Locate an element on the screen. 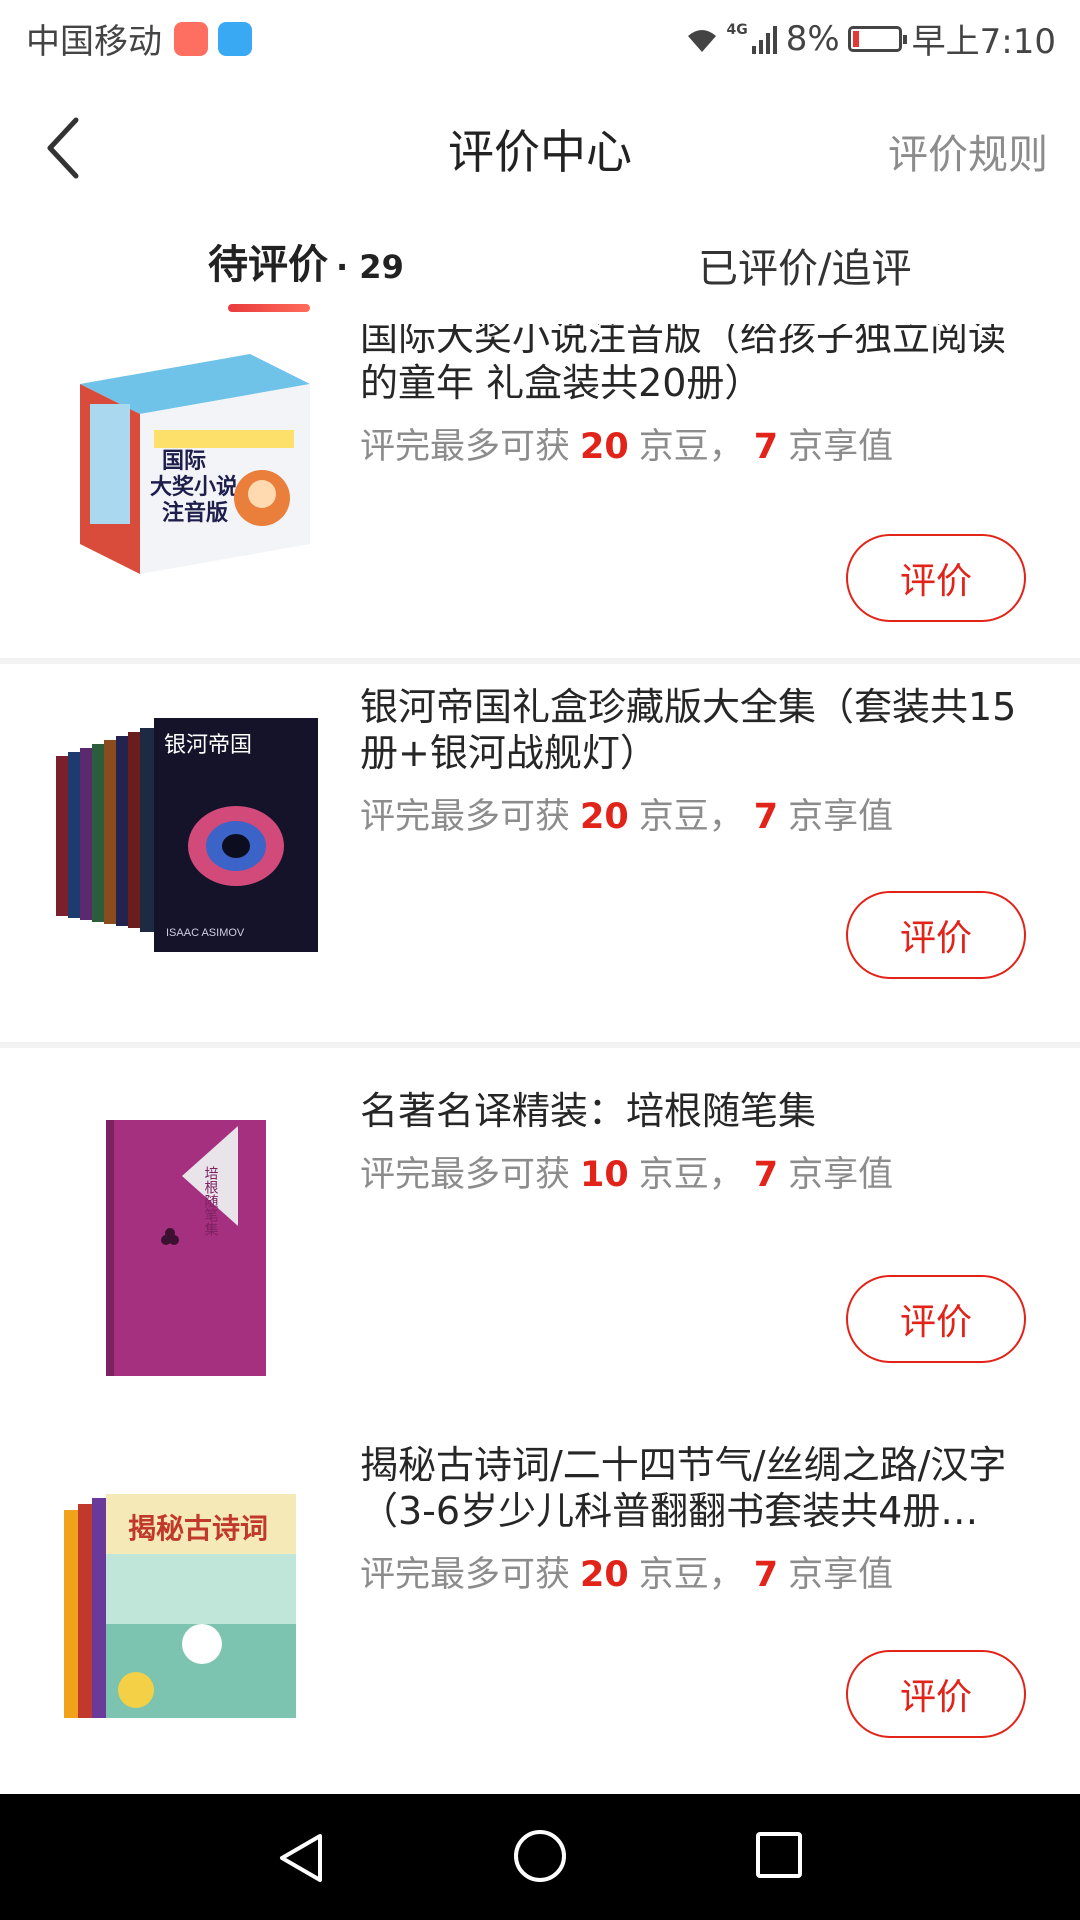 The image size is (1080, 1920). product-image: 国际 大奖小说 注音版 is located at coordinates (190, 494).